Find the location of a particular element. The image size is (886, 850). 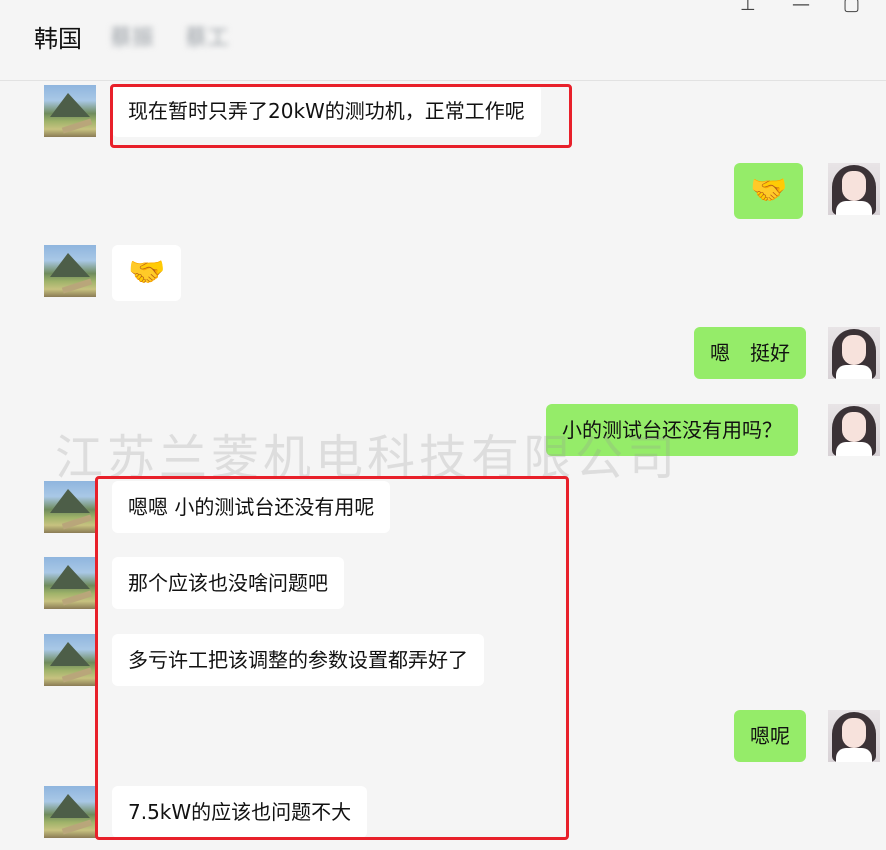

blurred-name-1: 蔡振 is located at coordinates (132, 38).